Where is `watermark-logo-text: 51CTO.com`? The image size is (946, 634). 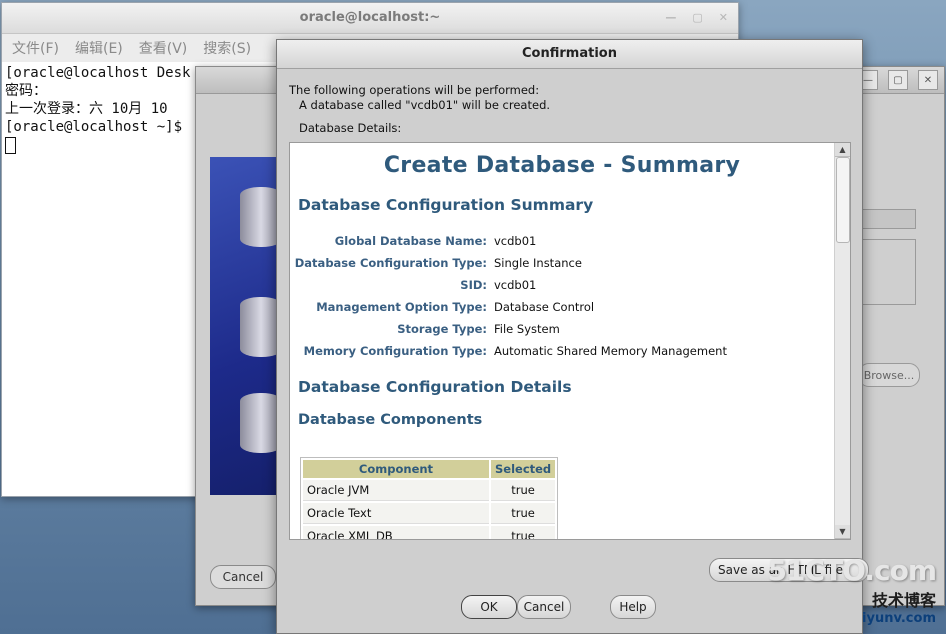 watermark-logo-text: 51CTO.com is located at coordinates (852, 570).